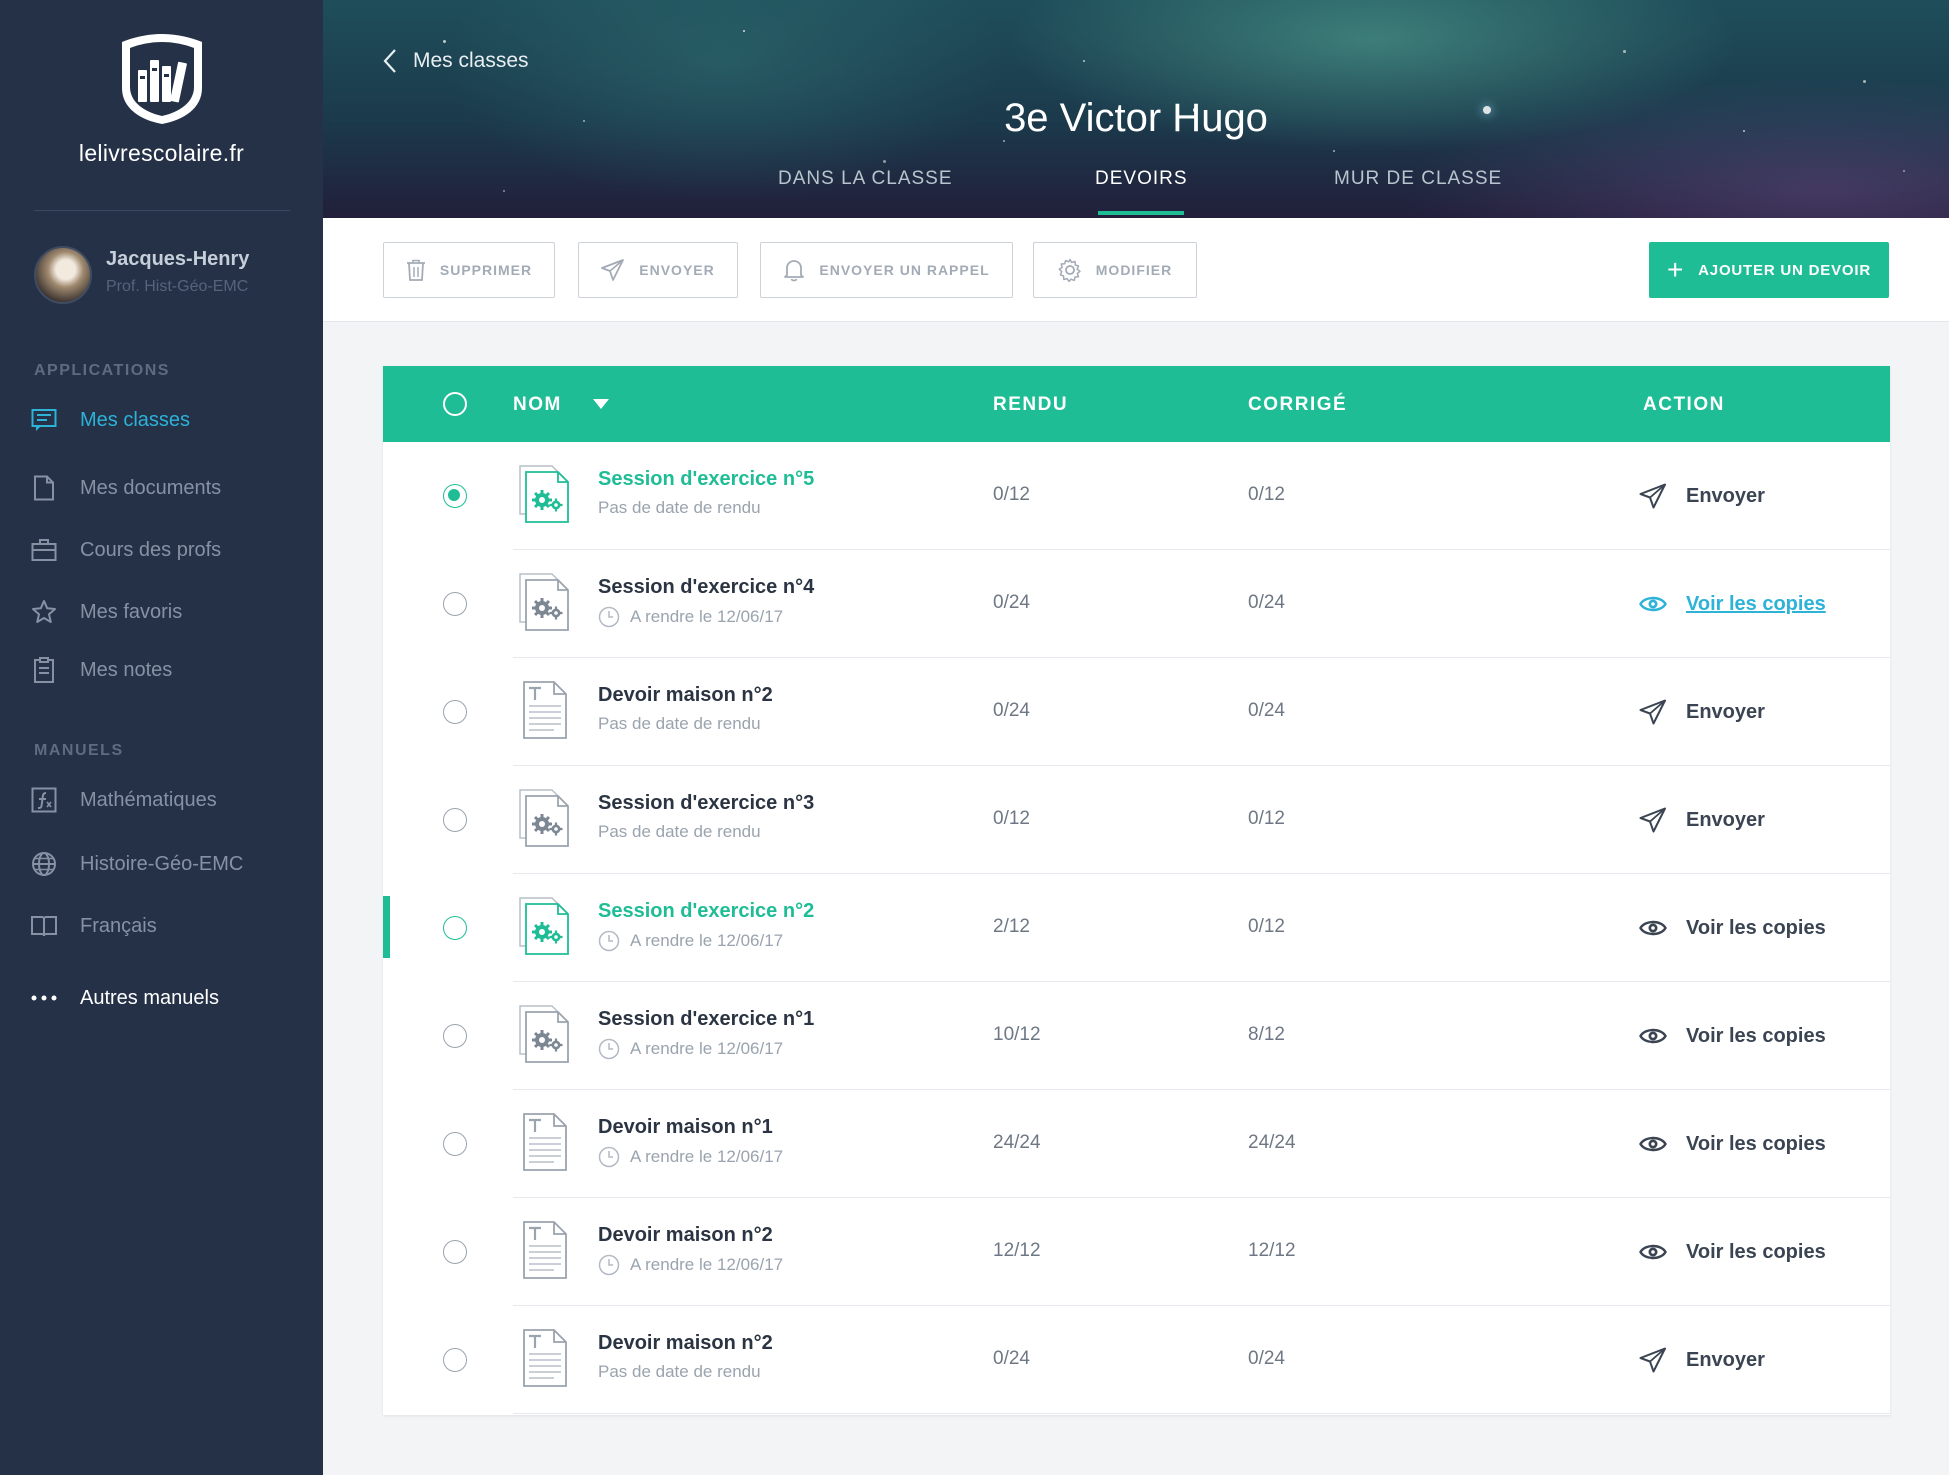 The image size is (1949, 1475). Describe the element at coordinates (1136, 193) in the screenshot. I see `class-tabs: DANS LA CLASSE DEVOIRS MUR DE CLASSE` at that location.